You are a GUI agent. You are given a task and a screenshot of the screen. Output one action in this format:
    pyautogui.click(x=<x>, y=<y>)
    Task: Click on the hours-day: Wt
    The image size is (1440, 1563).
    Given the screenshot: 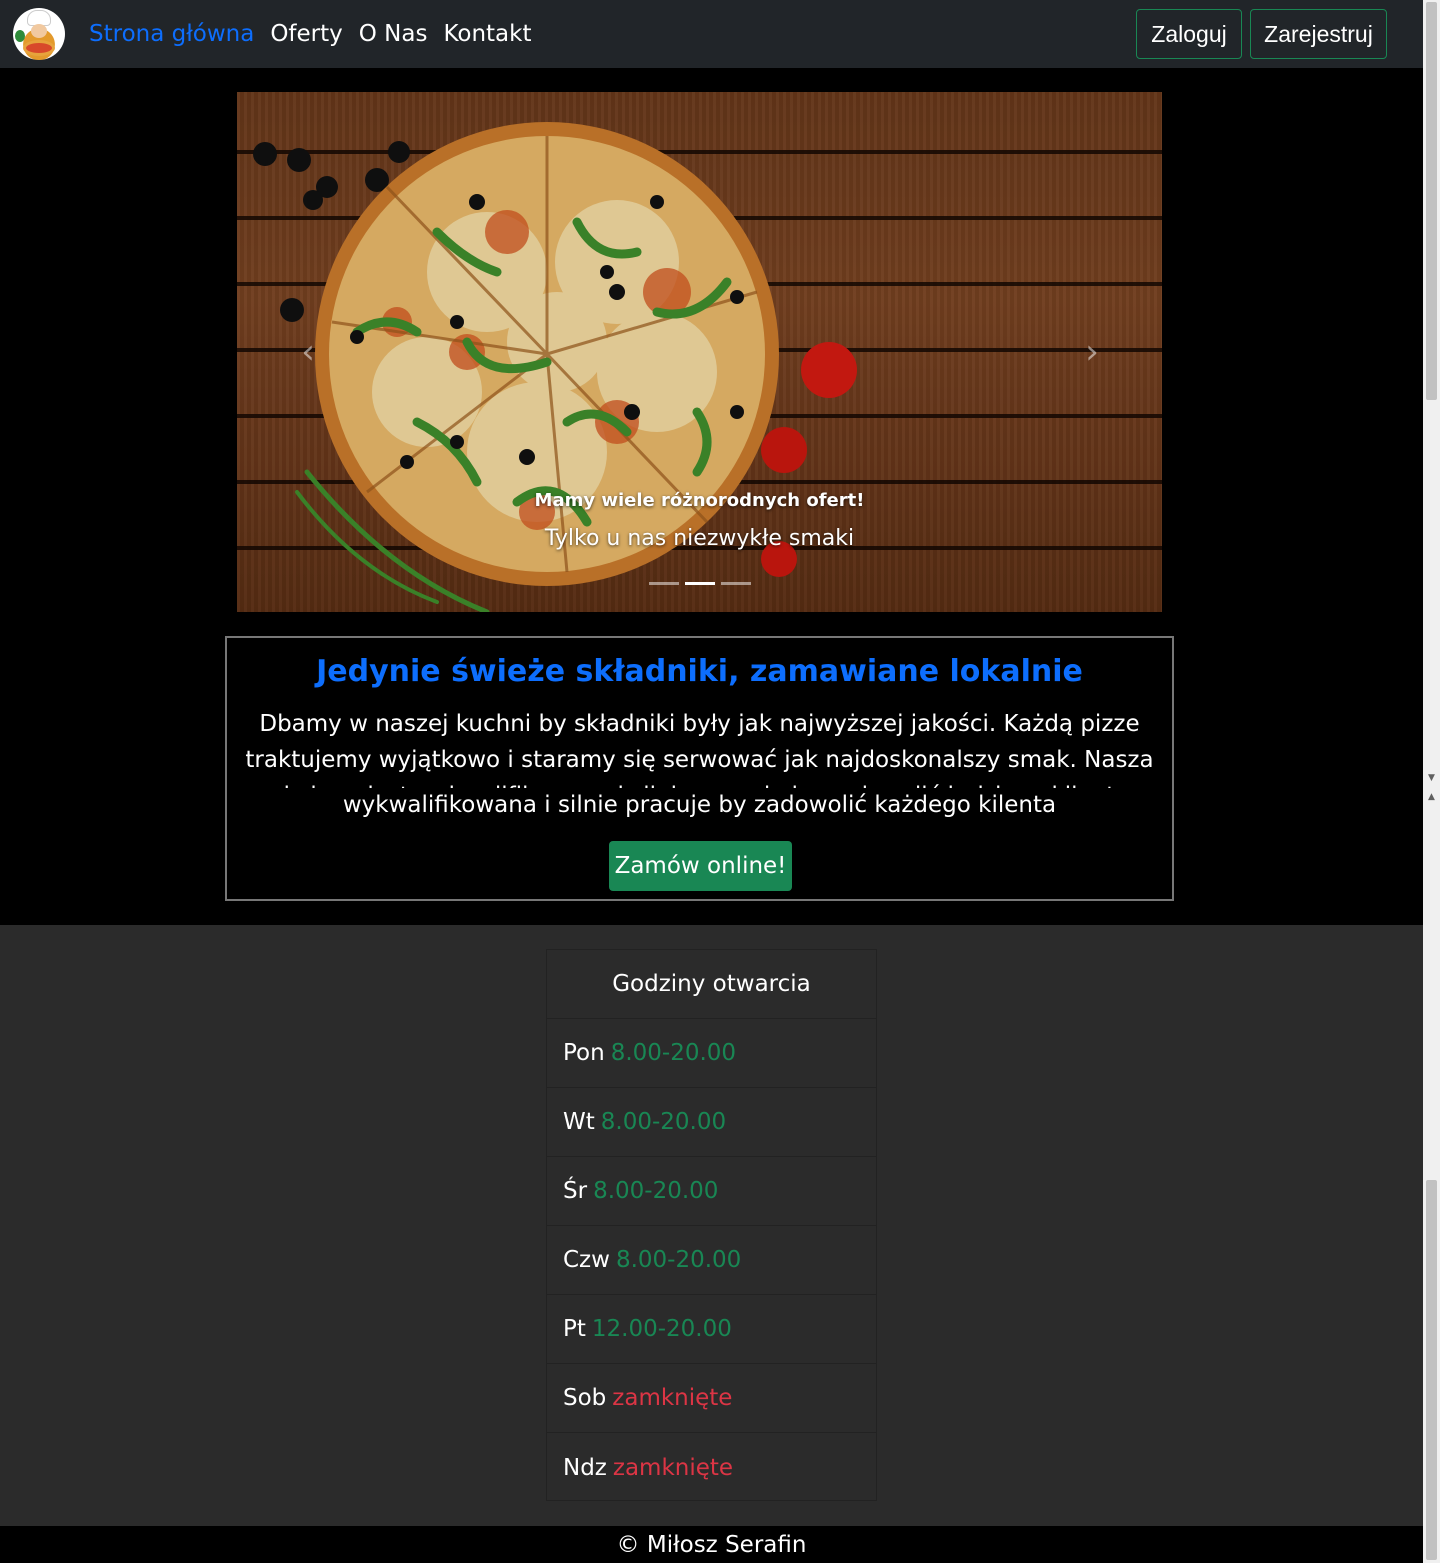 What is the action you would take?
    pyautogui.click(x=579, y=1122)
    